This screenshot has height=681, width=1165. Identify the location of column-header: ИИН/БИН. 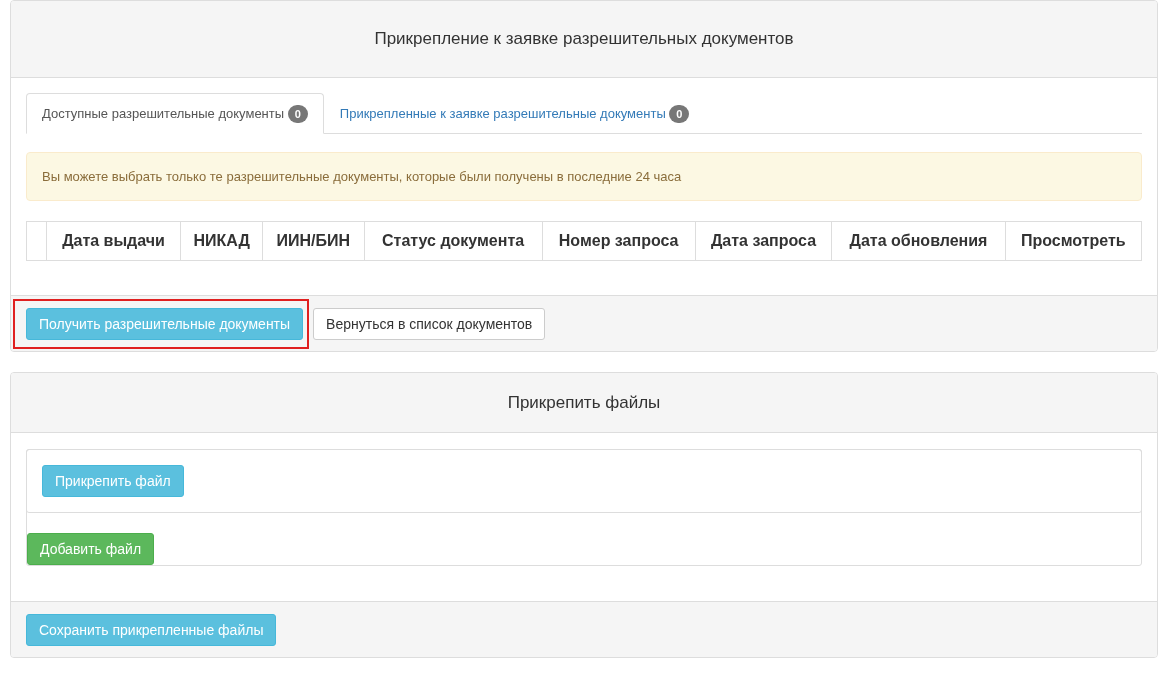
(313, 240).